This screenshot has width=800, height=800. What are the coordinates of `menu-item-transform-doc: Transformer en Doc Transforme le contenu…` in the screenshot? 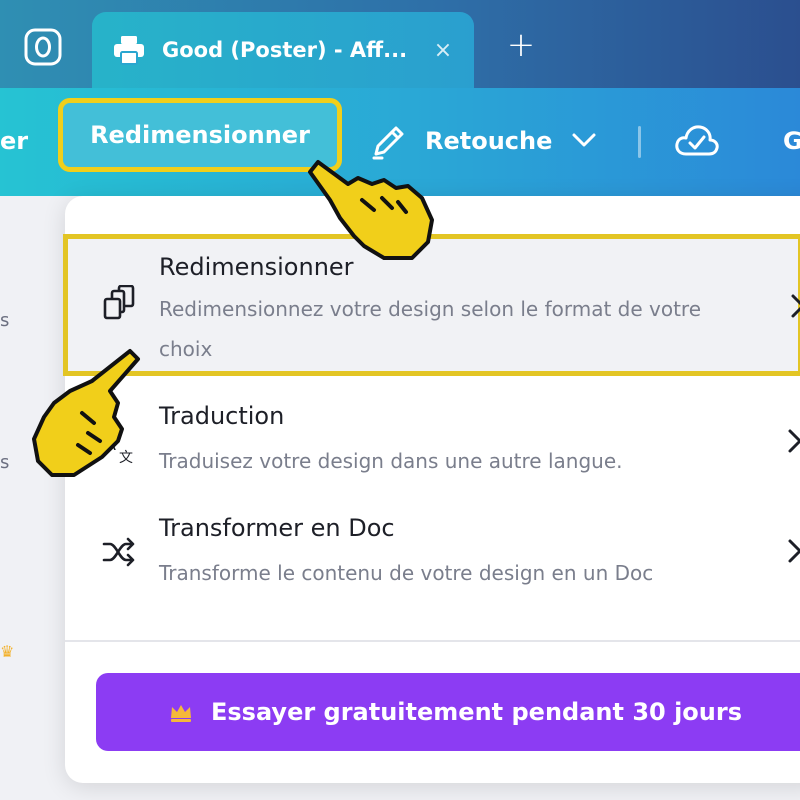 It's located at (432, 553).